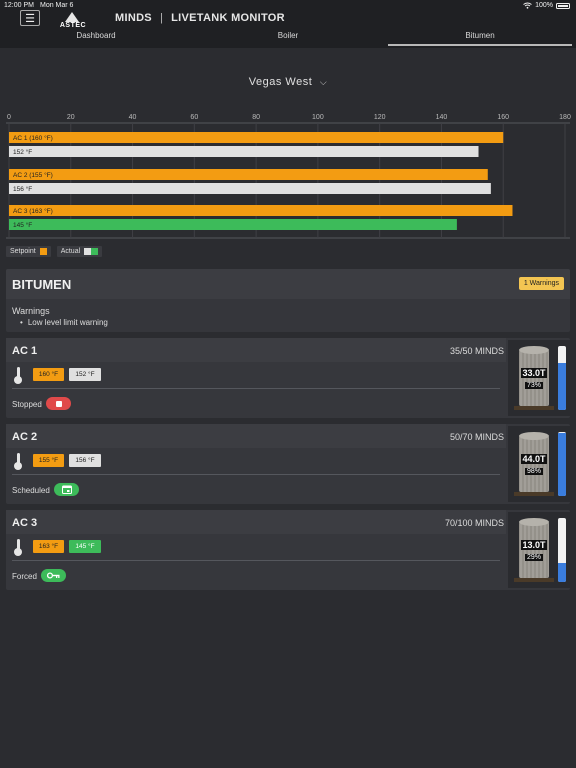  Describe the element at coordinates (25, 523) in the screenshot. I see `tank-name: AC 3` at that location.